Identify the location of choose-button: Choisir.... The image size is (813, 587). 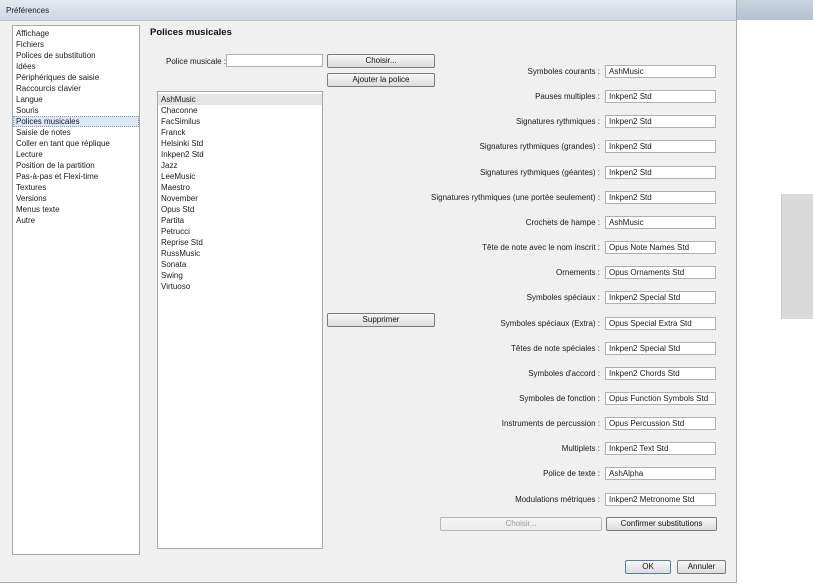
(381, 61).